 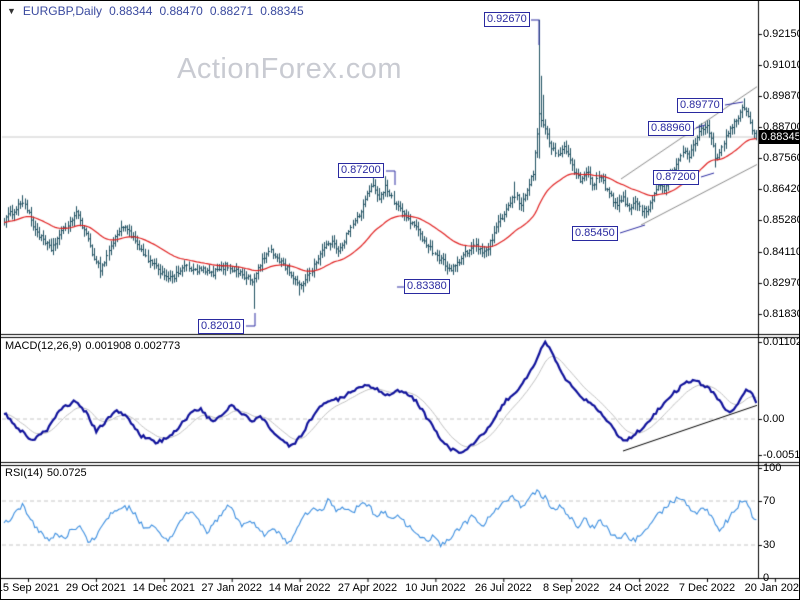 I want to click on macd-indicator-label: MACD(12,26,9) 0.001908 0.002773, so click(x=94, y=346).